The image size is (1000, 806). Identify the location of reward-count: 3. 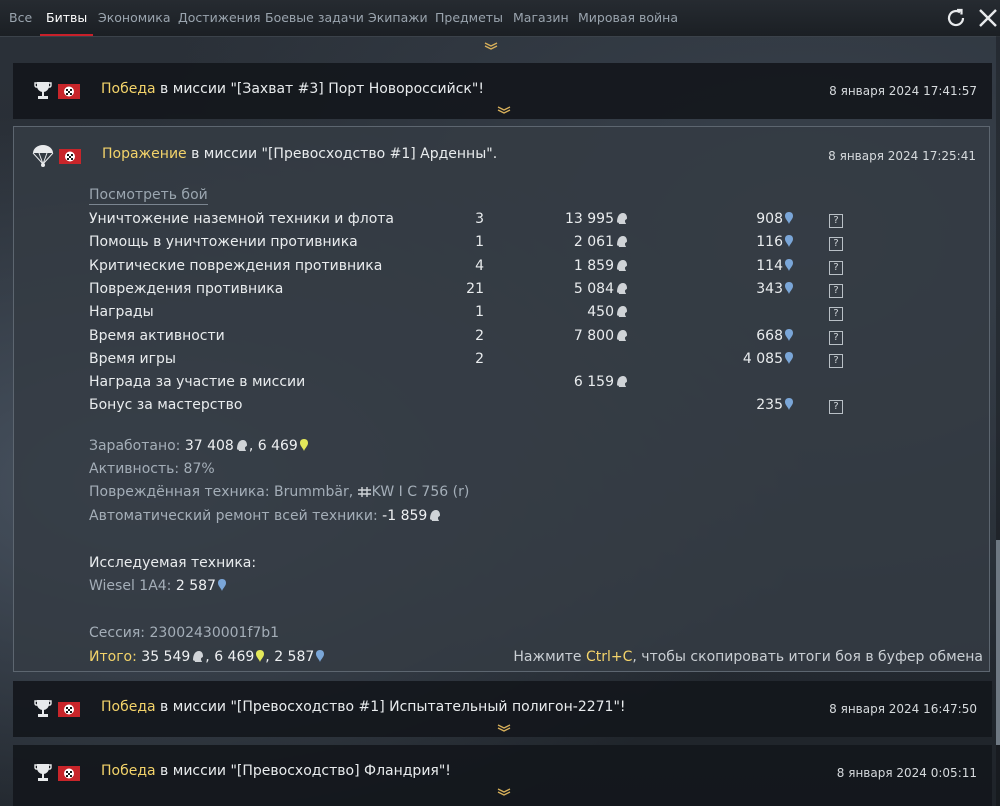
(479, 219).